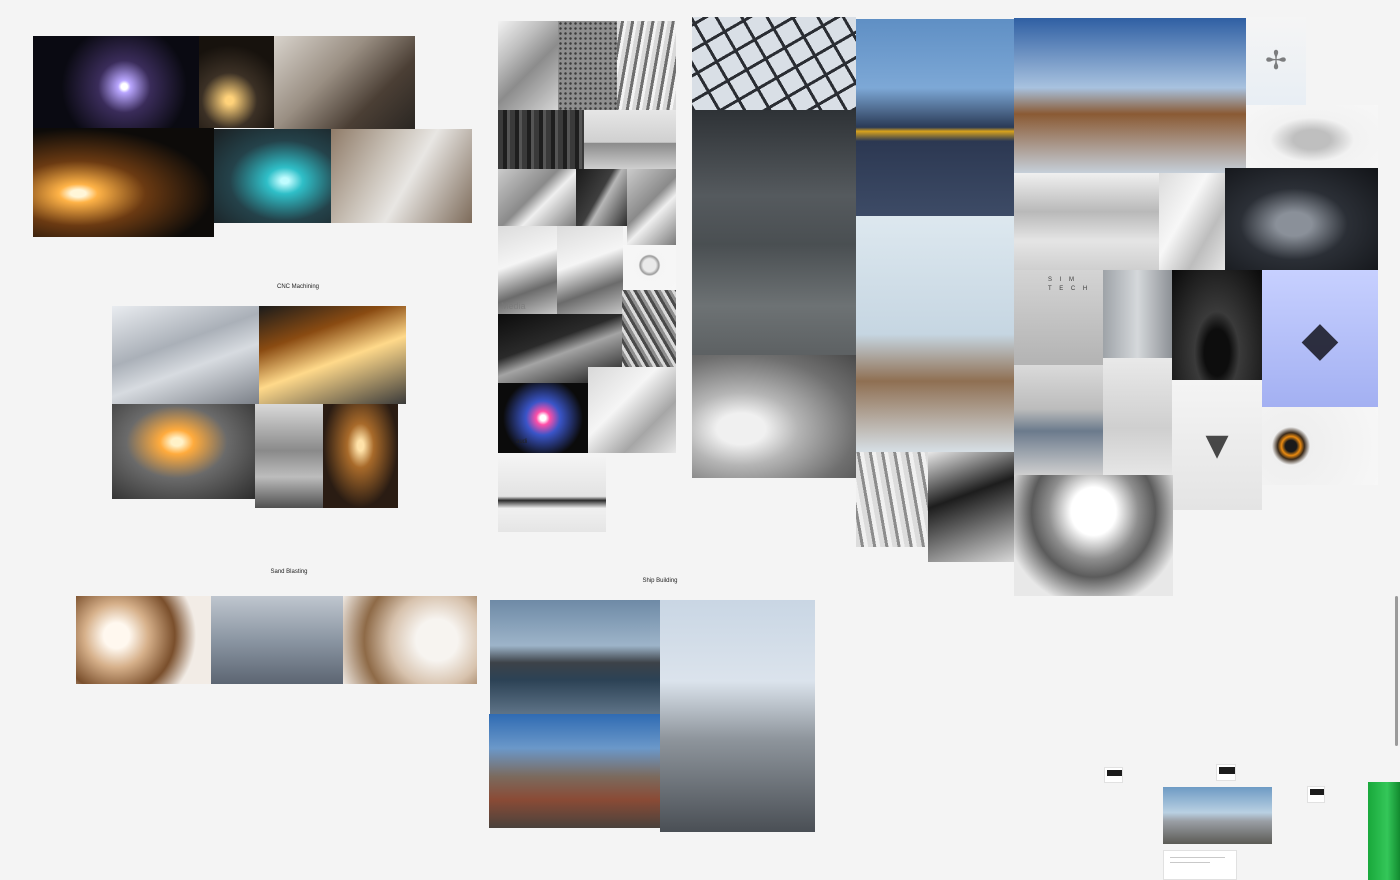  I want to click on interior-photo, so click(1086, 221).